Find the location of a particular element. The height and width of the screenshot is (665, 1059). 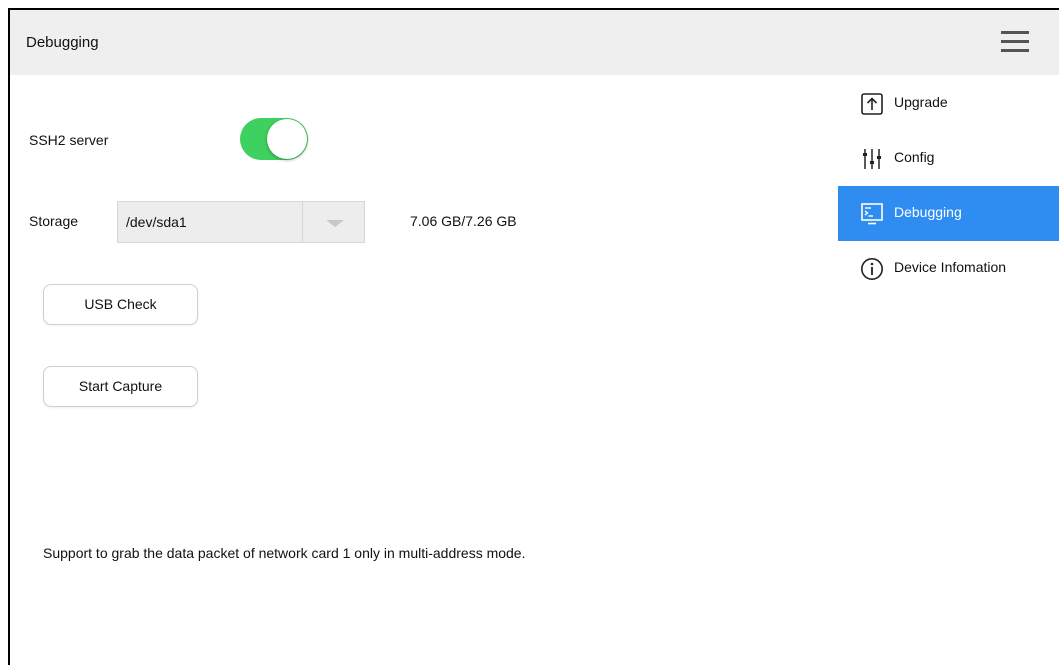

storage-select: /dev/sda1 is located at coordinates (241, 222).